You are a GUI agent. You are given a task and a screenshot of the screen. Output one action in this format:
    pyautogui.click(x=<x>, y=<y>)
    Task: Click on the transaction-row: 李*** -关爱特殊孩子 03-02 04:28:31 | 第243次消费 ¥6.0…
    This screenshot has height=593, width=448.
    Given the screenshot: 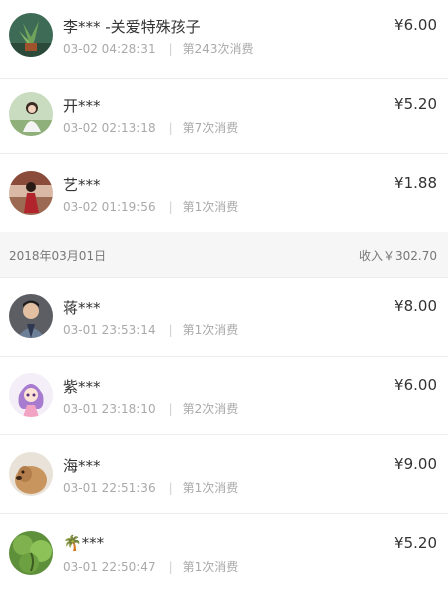 What is the action you would take?
    pyautogui.click(x=224, y=39)
    